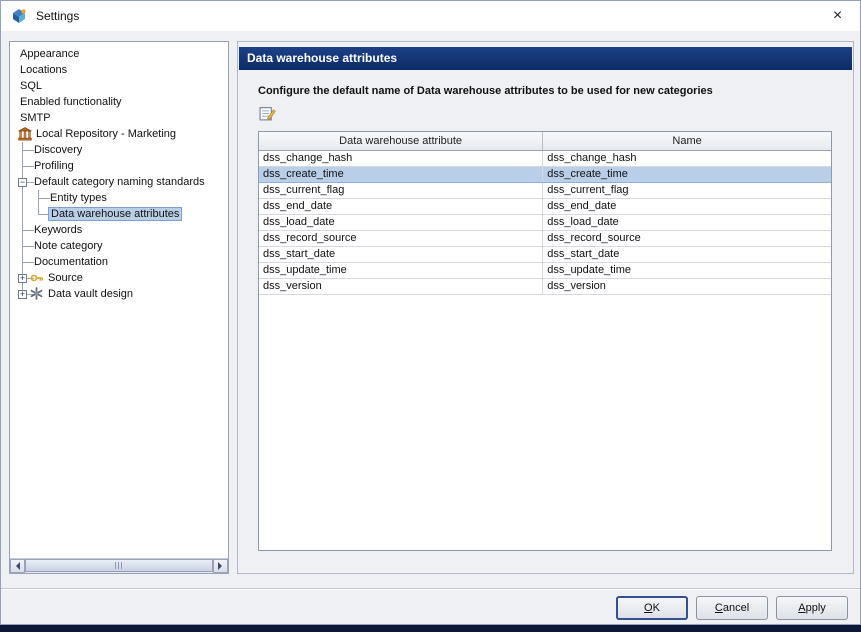 This screenshot has width=861, height=632. I want to click on tree-item-default-category-naming-standards: − Default category naming standards, so click(119, 182).